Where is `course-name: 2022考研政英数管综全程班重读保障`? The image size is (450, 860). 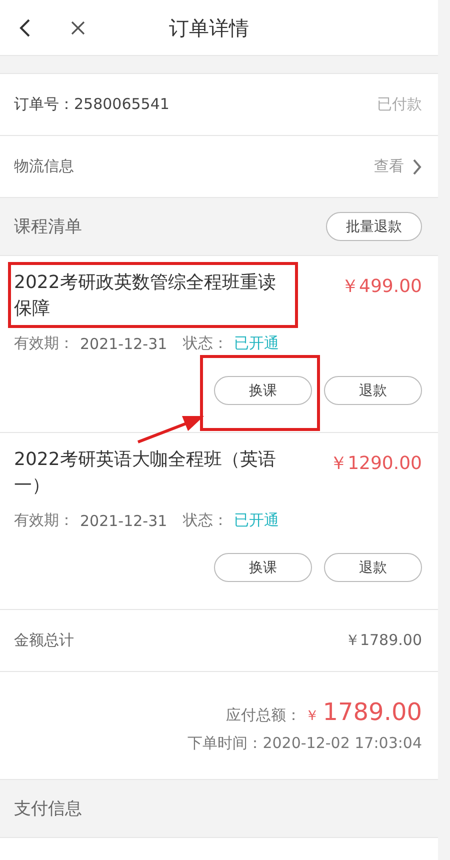 course-name: 2022考研政英数管综全程班重读保障 is located at coordinates (145, 296).